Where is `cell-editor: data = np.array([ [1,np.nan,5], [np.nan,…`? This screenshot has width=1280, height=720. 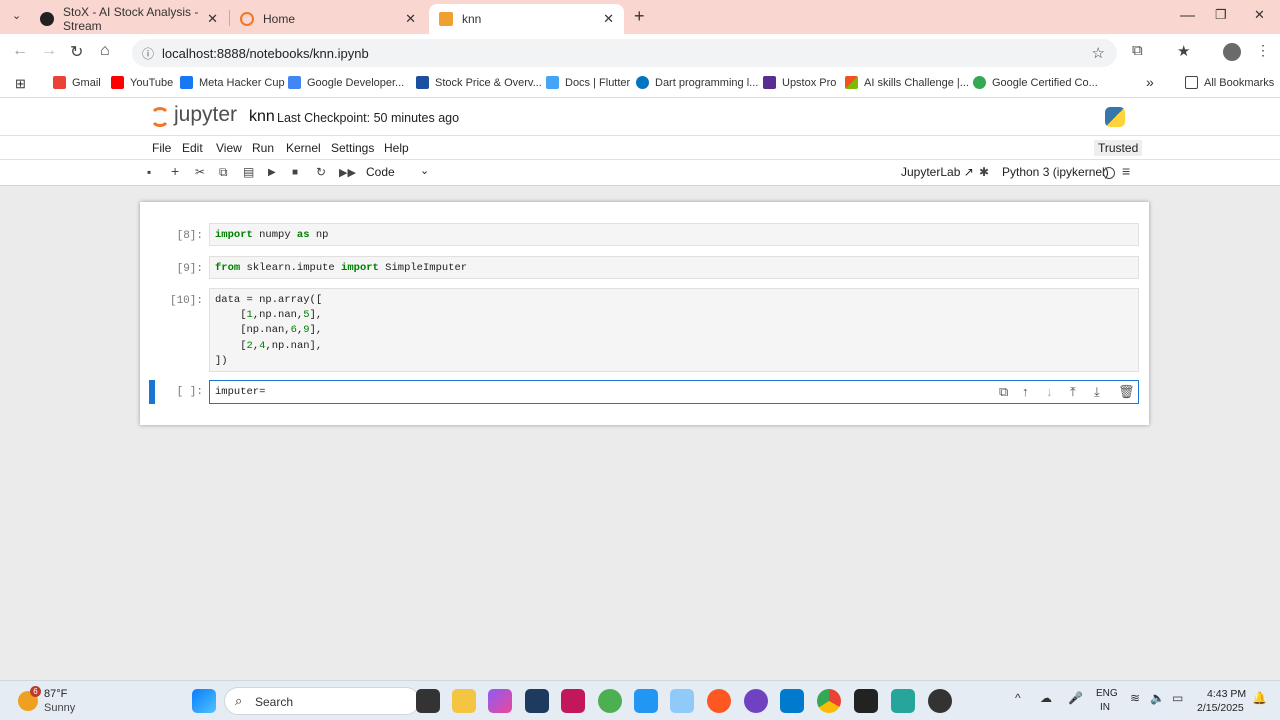
cell-editor: data = np.array([ [1,np.nan,5], [np.nan,… is located at coordinates (674, 330).